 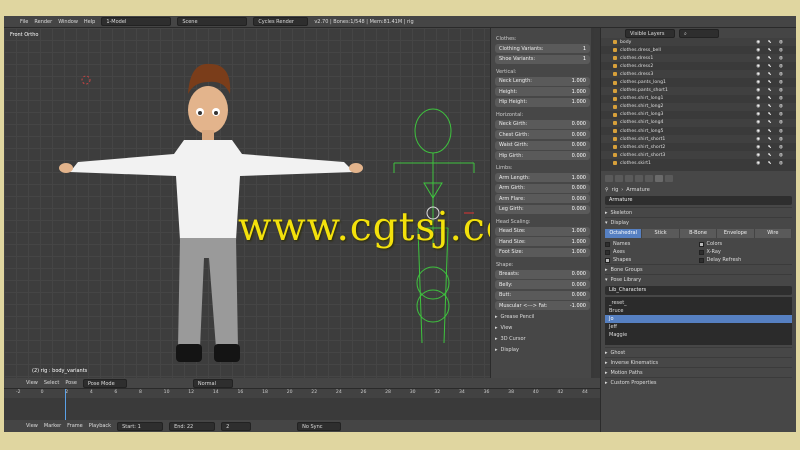 What do you see at coordinates (698, 139) in the screenshot?
I see `outliner-item: clothes.shirt_short1 ◉ ⬉ ◍` at bounding box center [698, 139].